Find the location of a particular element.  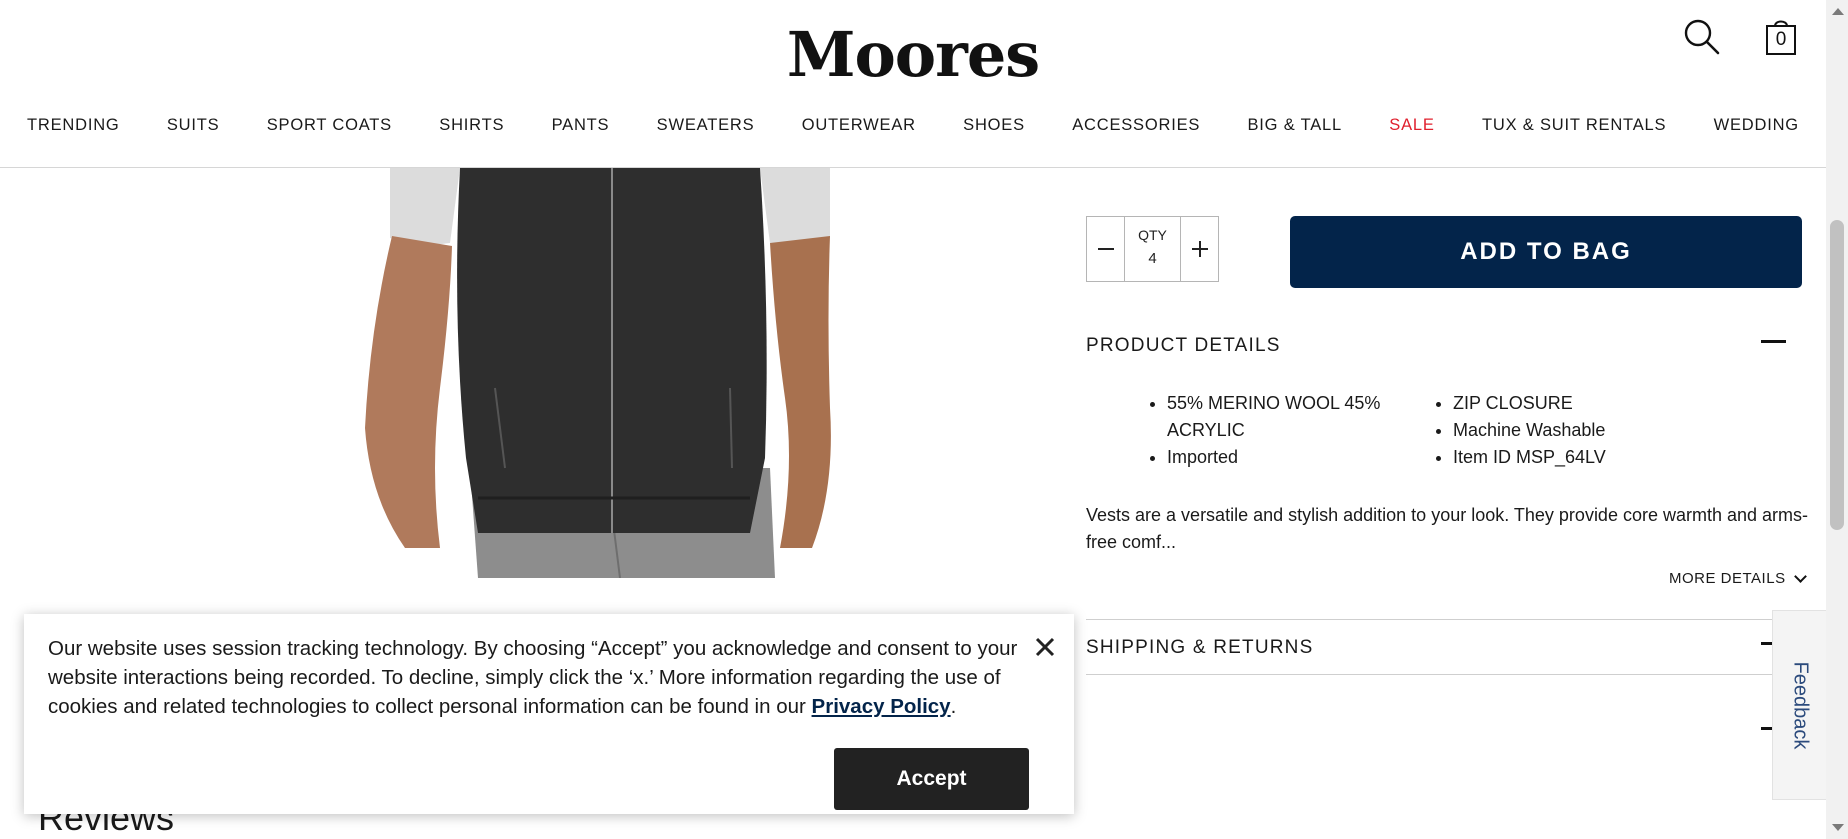

feedback-label: Feedback is located at coordinates (1800, 705).